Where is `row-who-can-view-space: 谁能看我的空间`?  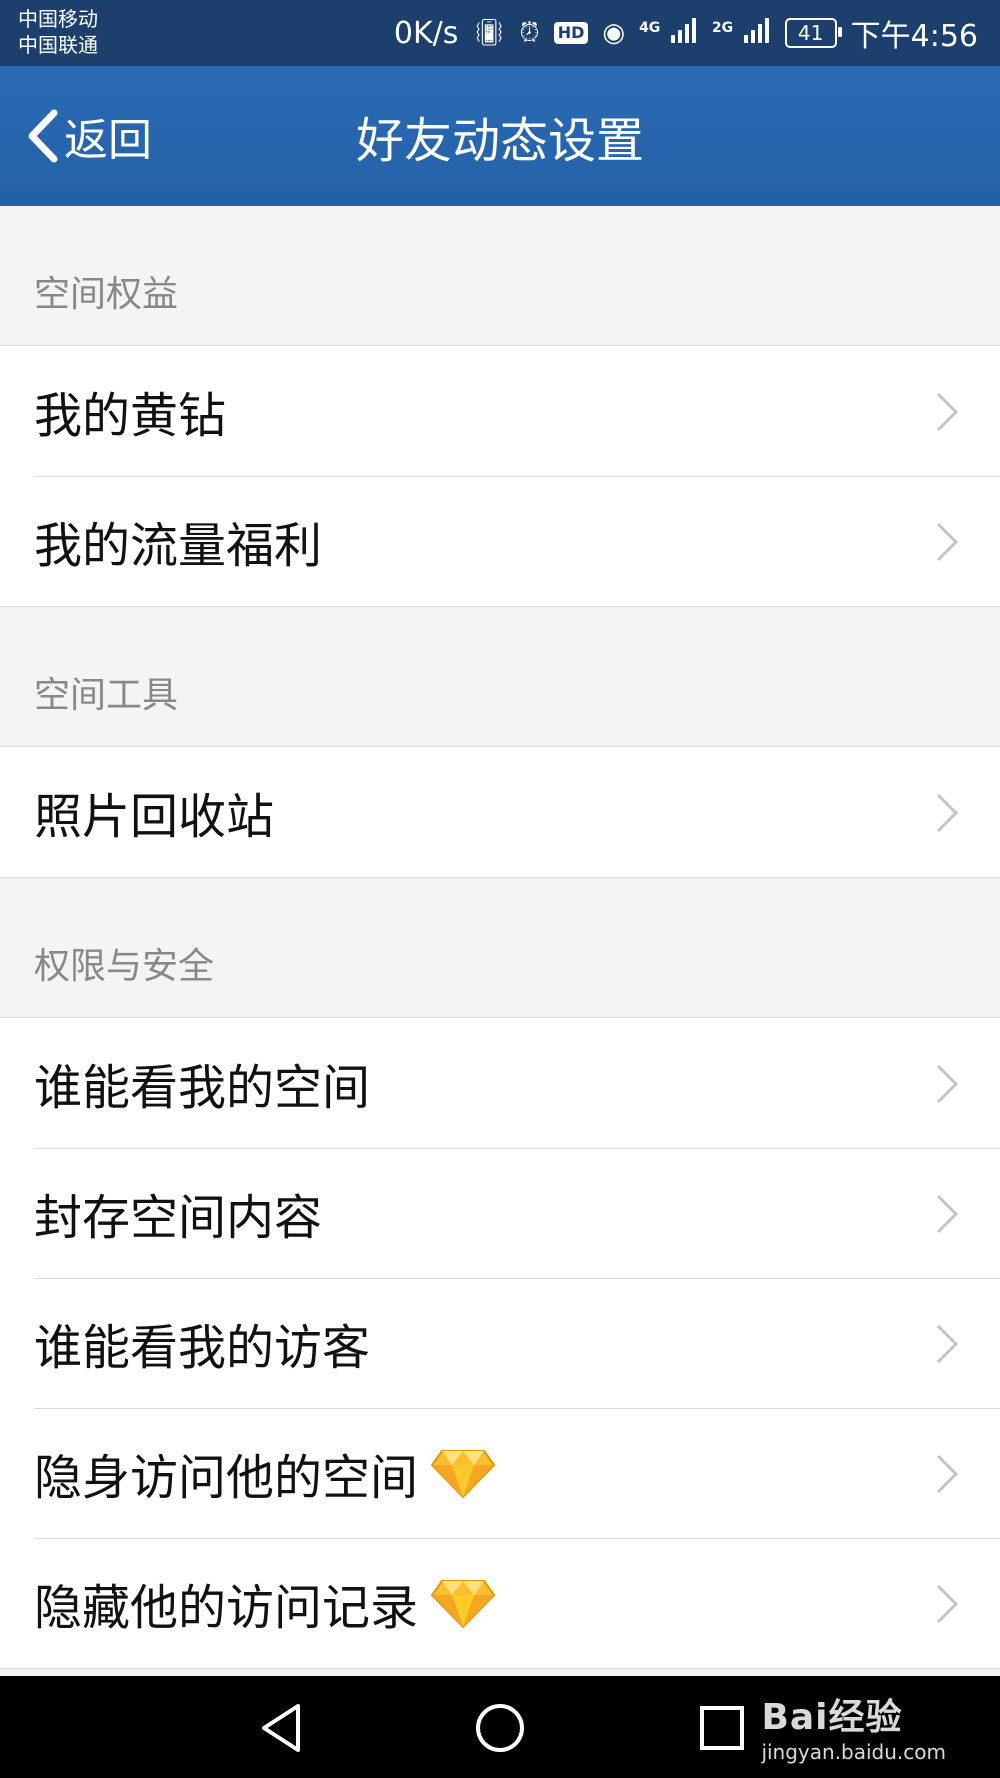 row-who-can-view-space: 谁能看我的空间 is located at coordinates (500, 1083).